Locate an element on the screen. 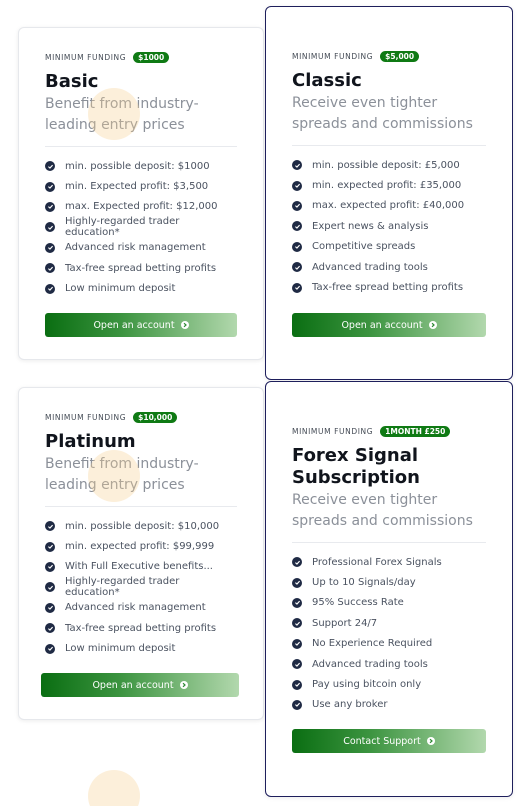 The image size is (520, 806). feature-item: max. expected profit: £40,000 is located at coordinates (389, 206).